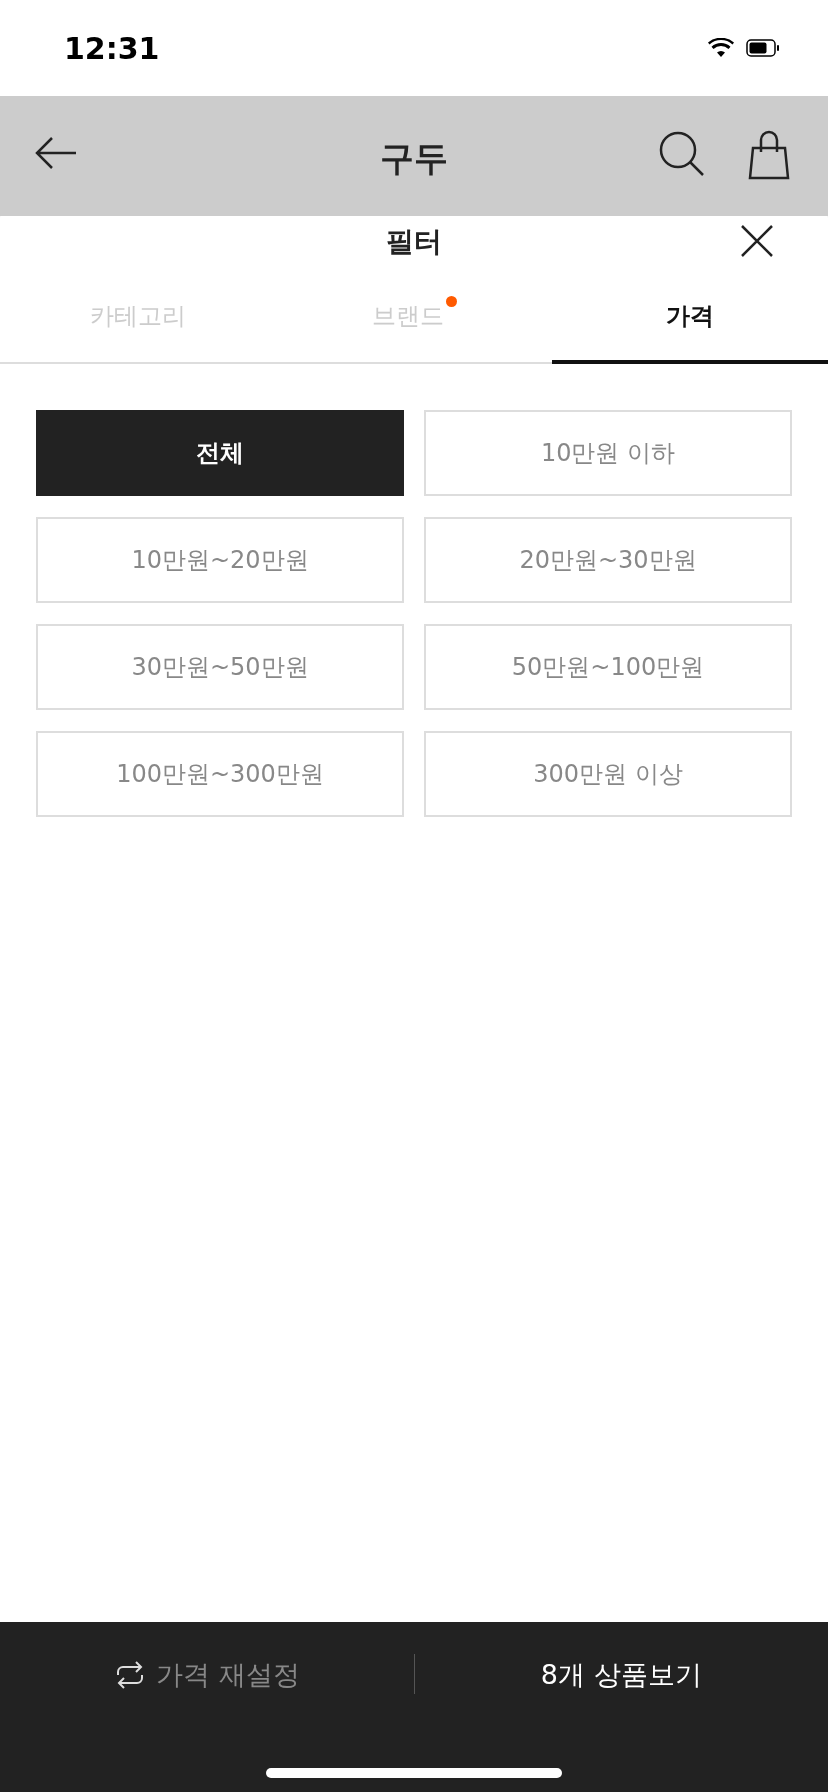  What do you see at coordinates (608, 560) in the screenshot?
I see `price-option: 20만원~30만원` at bounding box center [608, 560].